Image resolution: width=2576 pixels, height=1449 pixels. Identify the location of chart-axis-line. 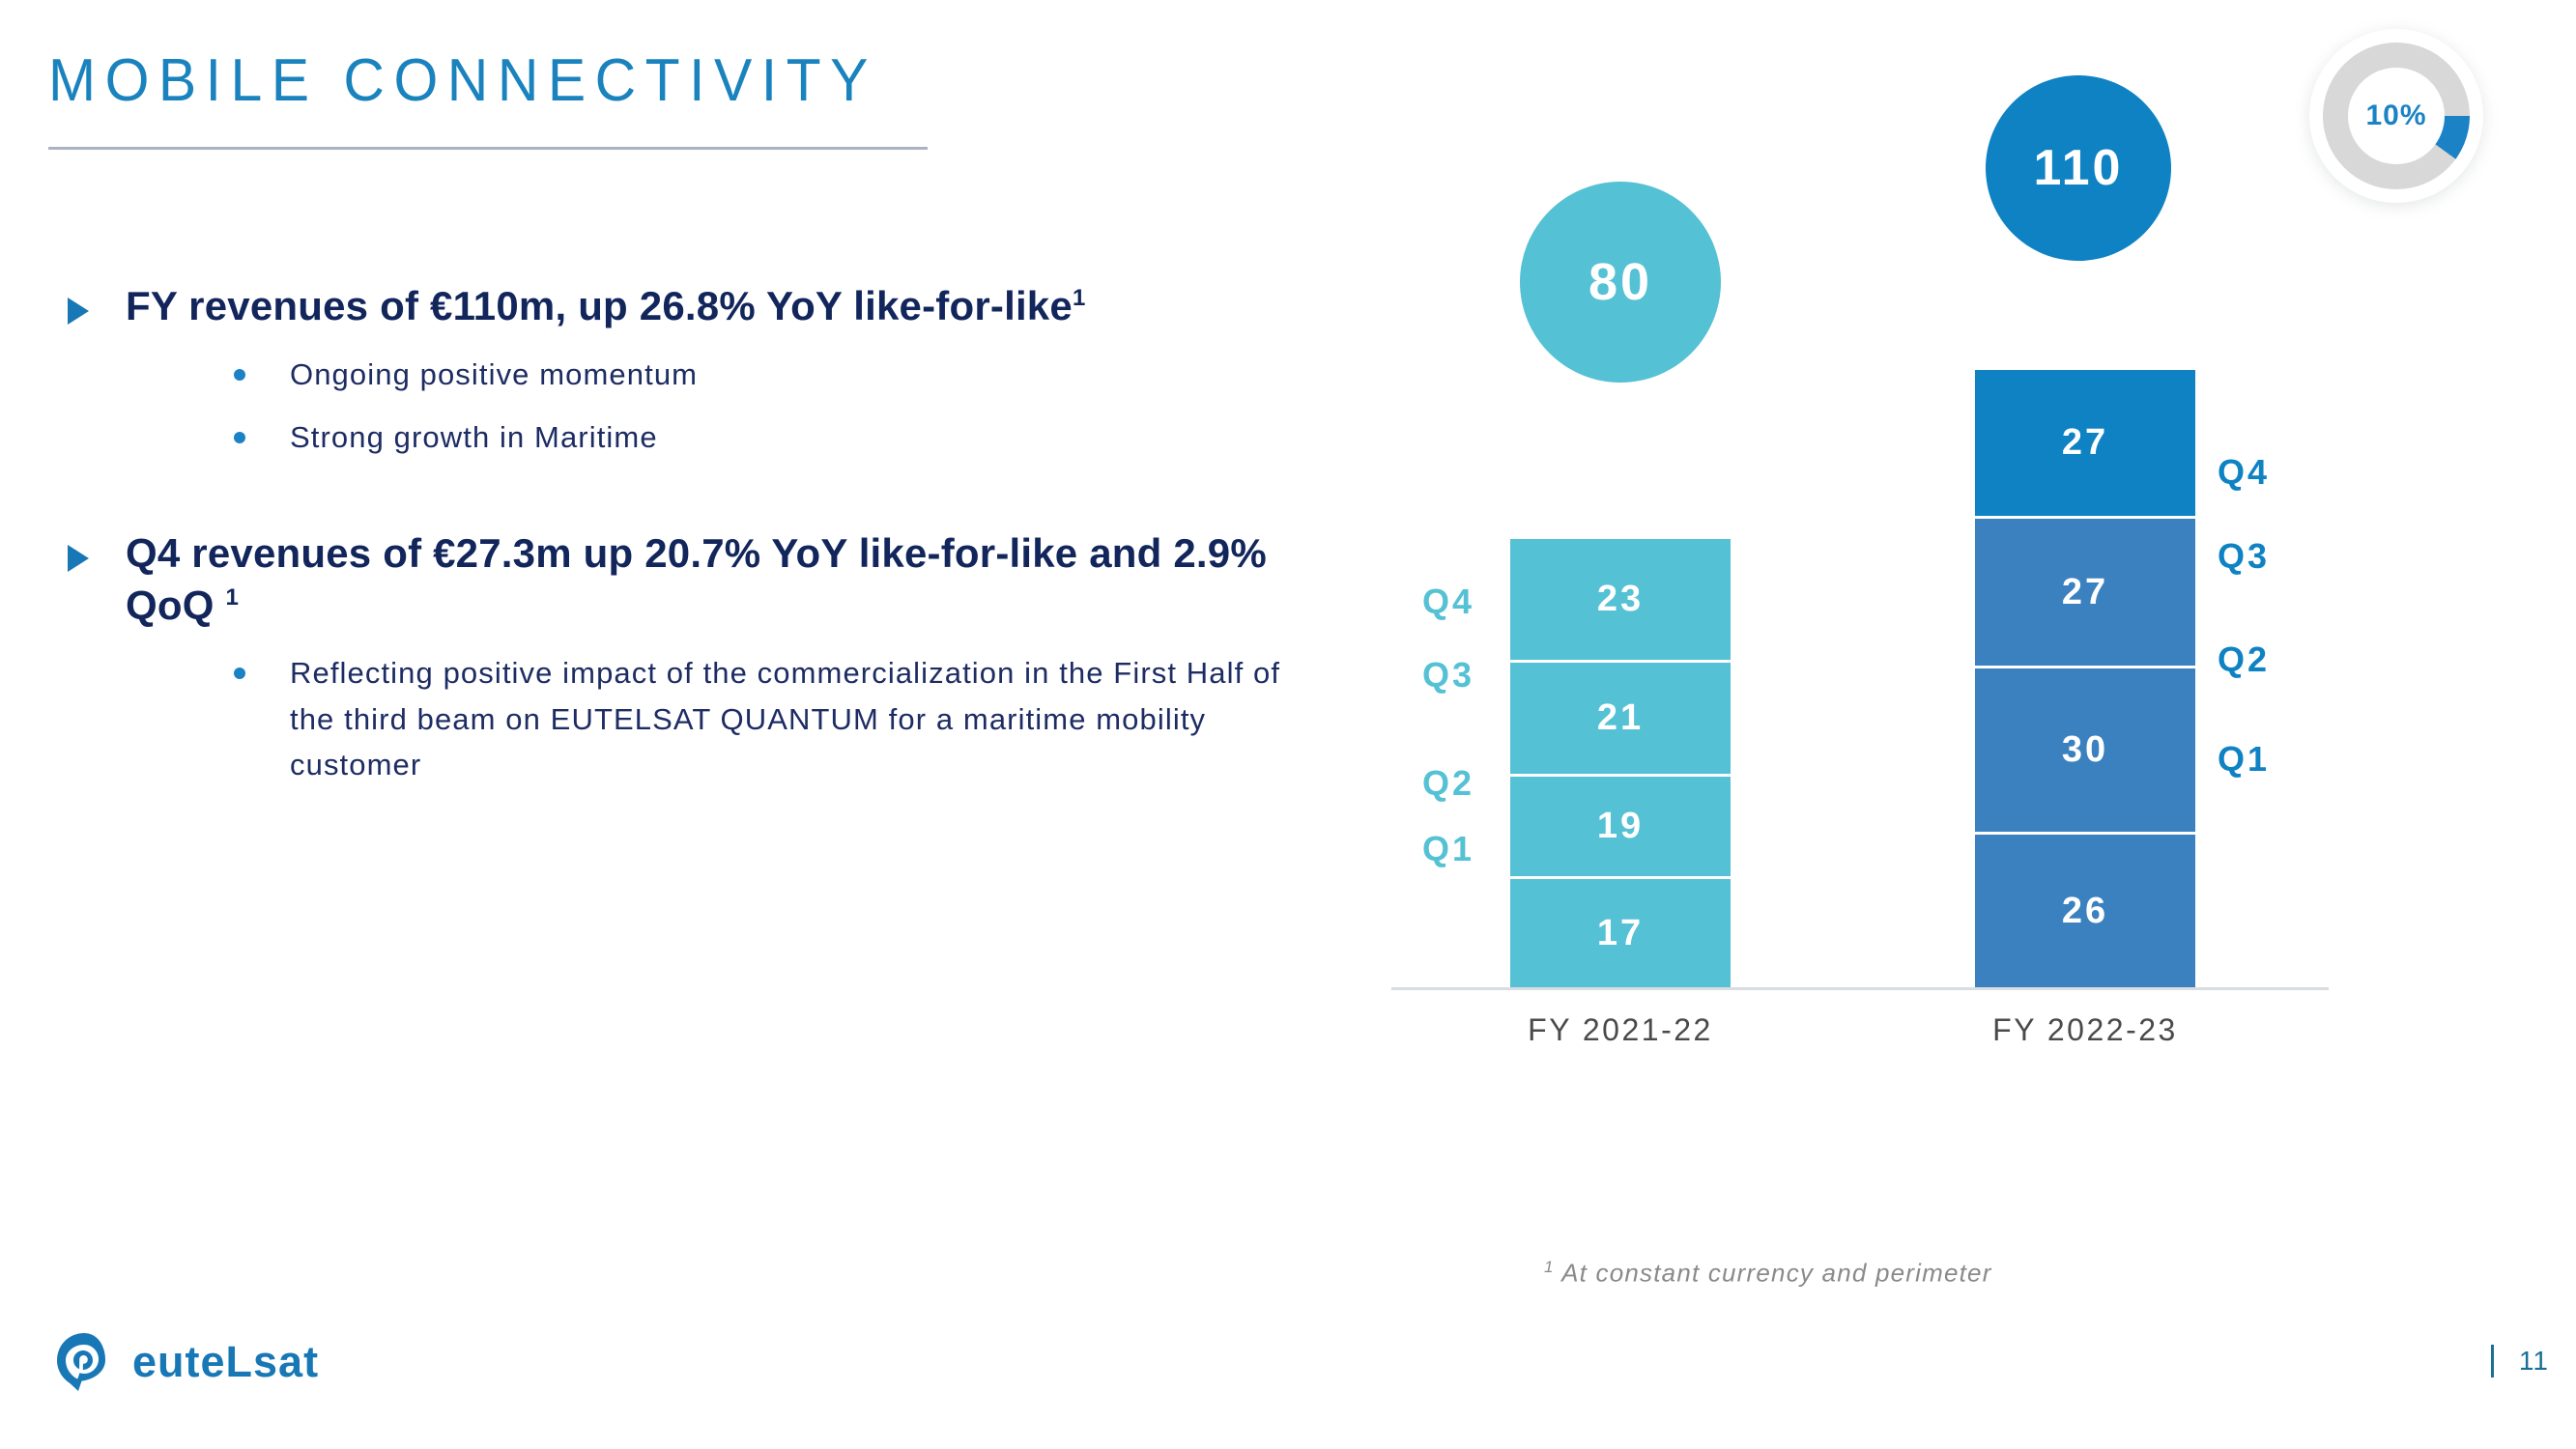
(1860, 988).